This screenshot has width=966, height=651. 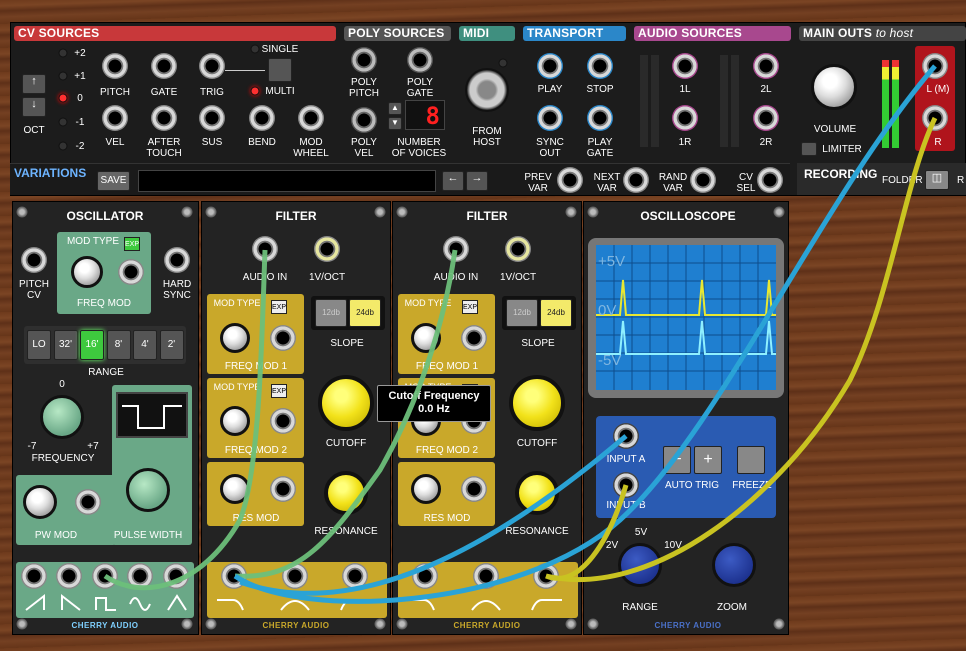 What do you see at coordinates (177, 260) in the screenshot?
I see `hard-sync-jack` at bounding box center [177, 260].